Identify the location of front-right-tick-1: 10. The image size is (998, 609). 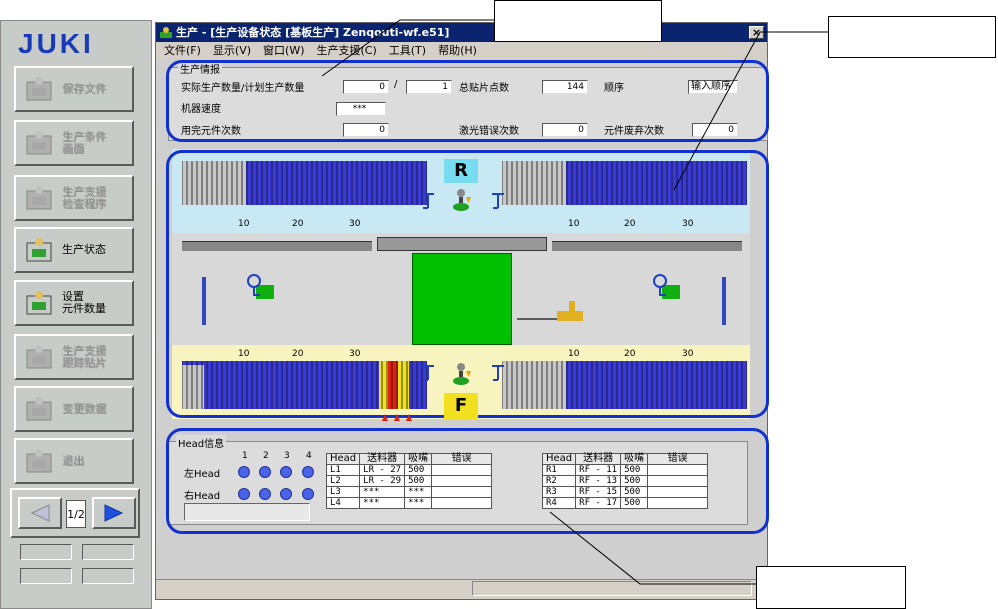
(574, 354).